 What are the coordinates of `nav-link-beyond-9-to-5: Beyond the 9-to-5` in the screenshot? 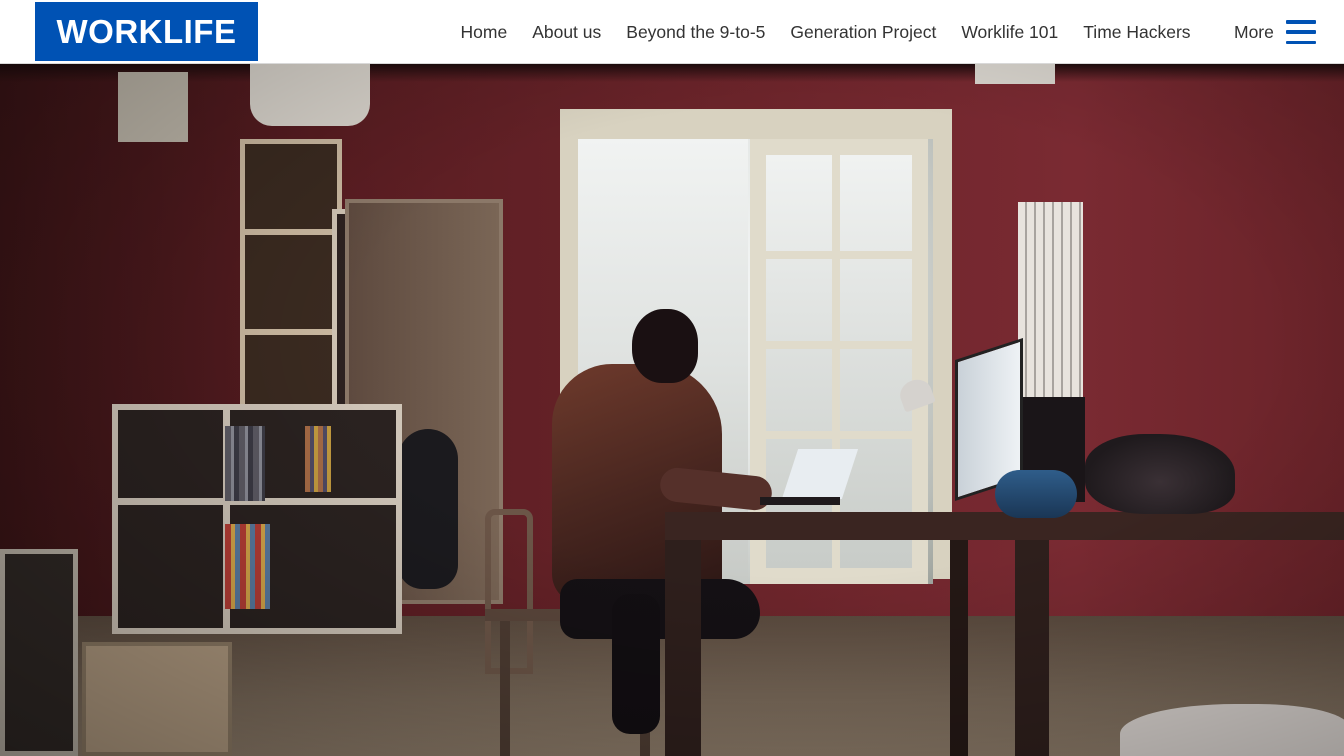 It's located at (695, 32).